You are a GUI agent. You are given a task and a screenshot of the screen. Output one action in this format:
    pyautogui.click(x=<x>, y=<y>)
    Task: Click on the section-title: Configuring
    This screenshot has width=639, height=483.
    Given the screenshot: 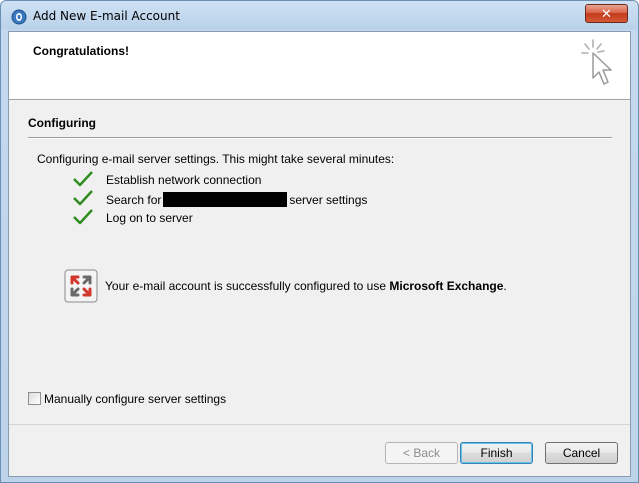 What is the action you would take?
    pyautogui.click(x=62, y=123)
    